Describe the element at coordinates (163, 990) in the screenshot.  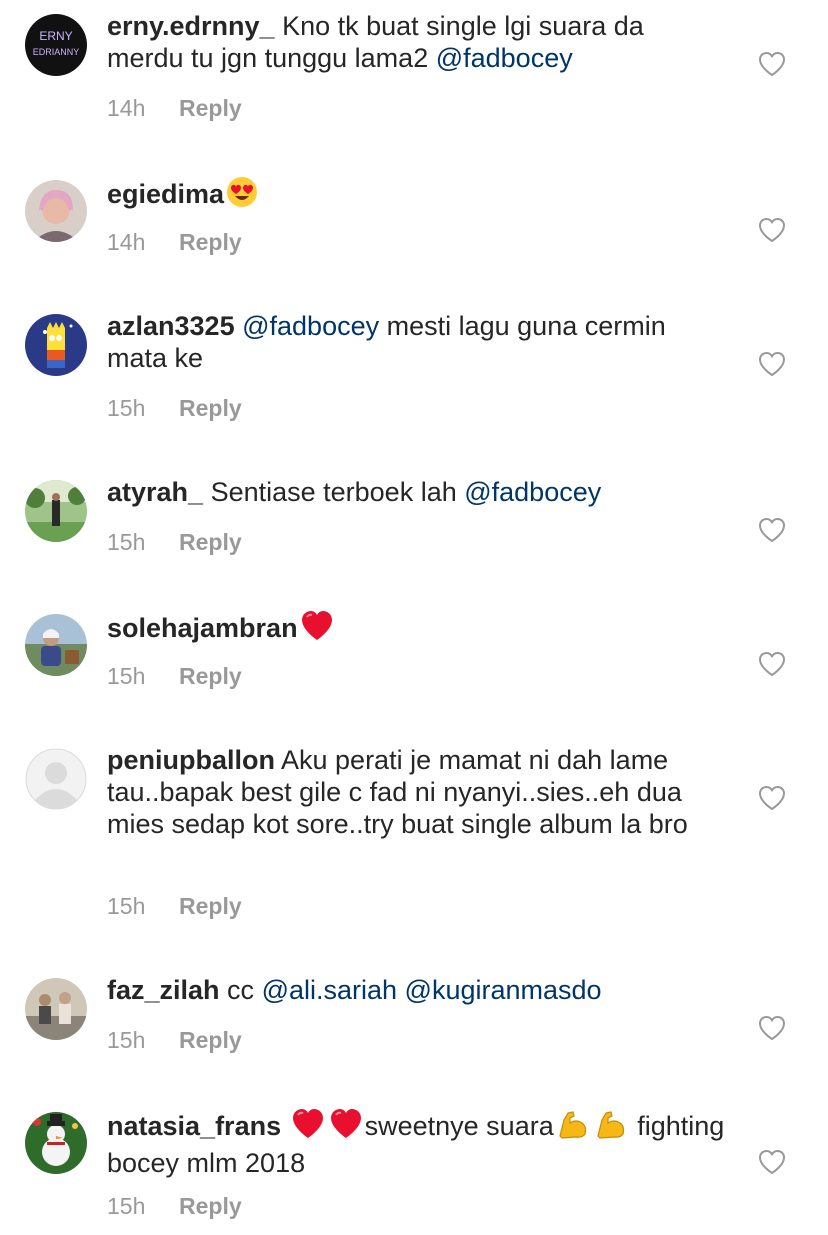
I see `username-link: faz_zilah` at that location.